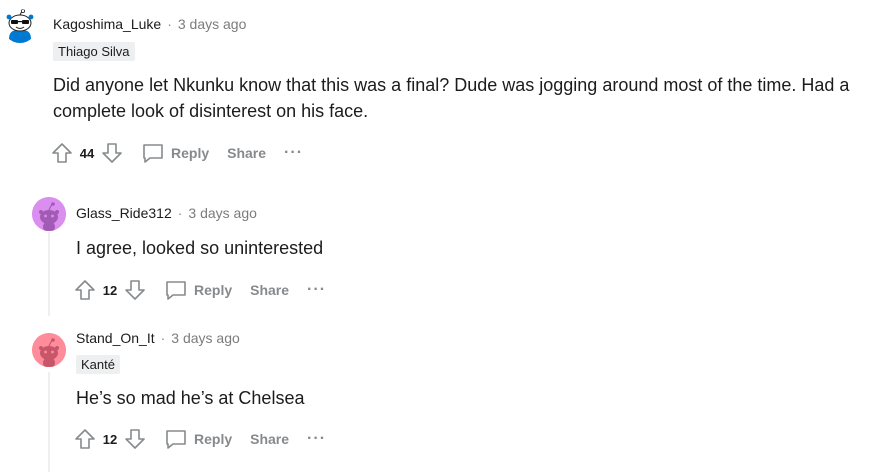 Image resolution: width=891 pixels, height=476 pixels. I want to click on comment-body: He’s so mad he’s at Chelsea, so click(190, 398).